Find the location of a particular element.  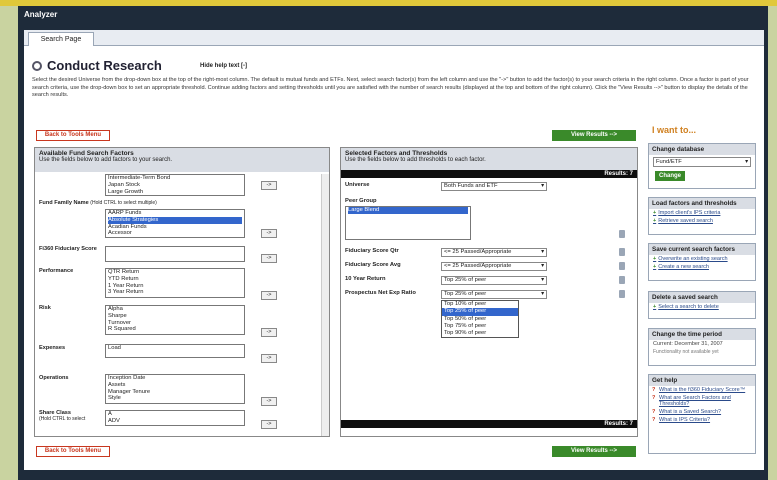

list-item: Japan Stock is located at coordinates (175, 185).